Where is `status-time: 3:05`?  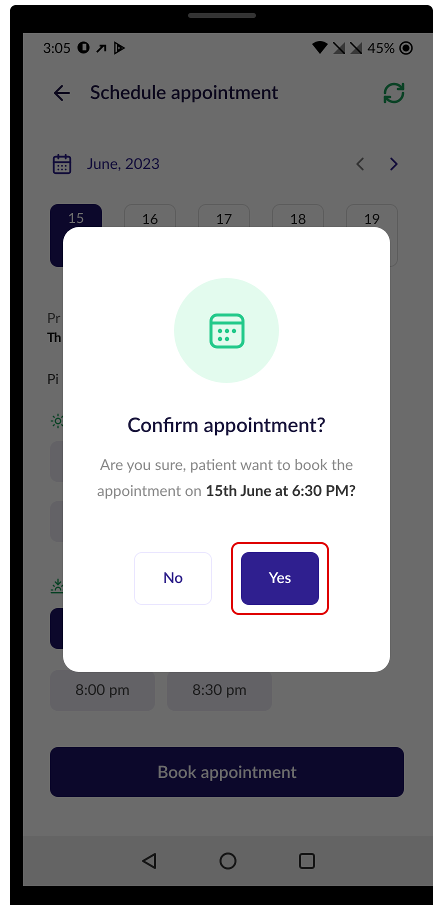 status-time: 3:05 is located at coordinates (57, 48).